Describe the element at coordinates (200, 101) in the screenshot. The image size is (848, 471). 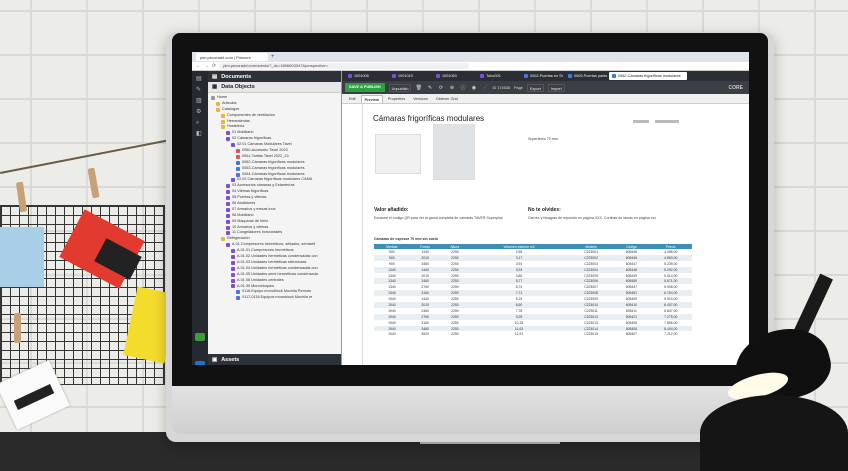
I see `chart-icon: ▥` at that location.